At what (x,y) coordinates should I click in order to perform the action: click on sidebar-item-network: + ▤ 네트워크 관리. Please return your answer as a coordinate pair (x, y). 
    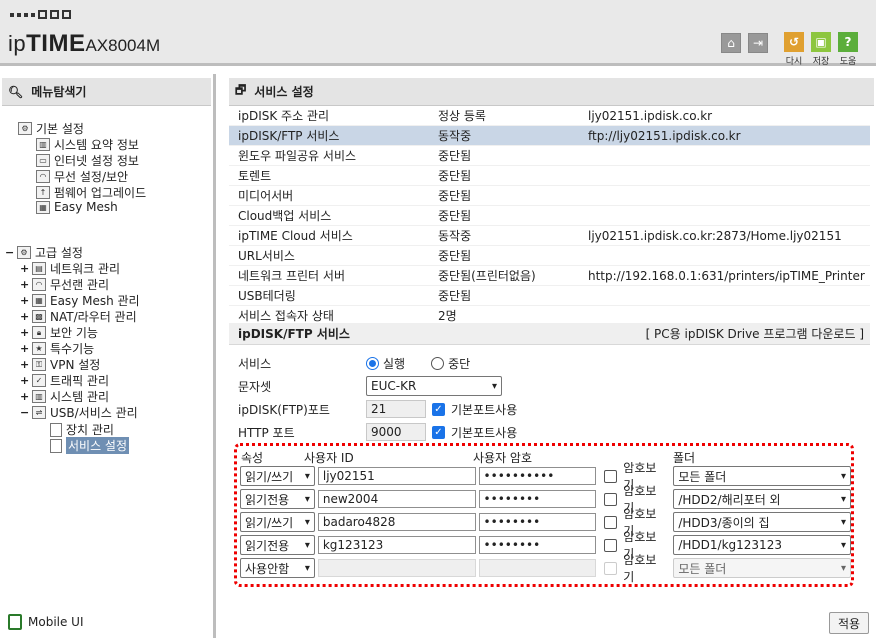
    Looking at the image, I should click on (70, 268).